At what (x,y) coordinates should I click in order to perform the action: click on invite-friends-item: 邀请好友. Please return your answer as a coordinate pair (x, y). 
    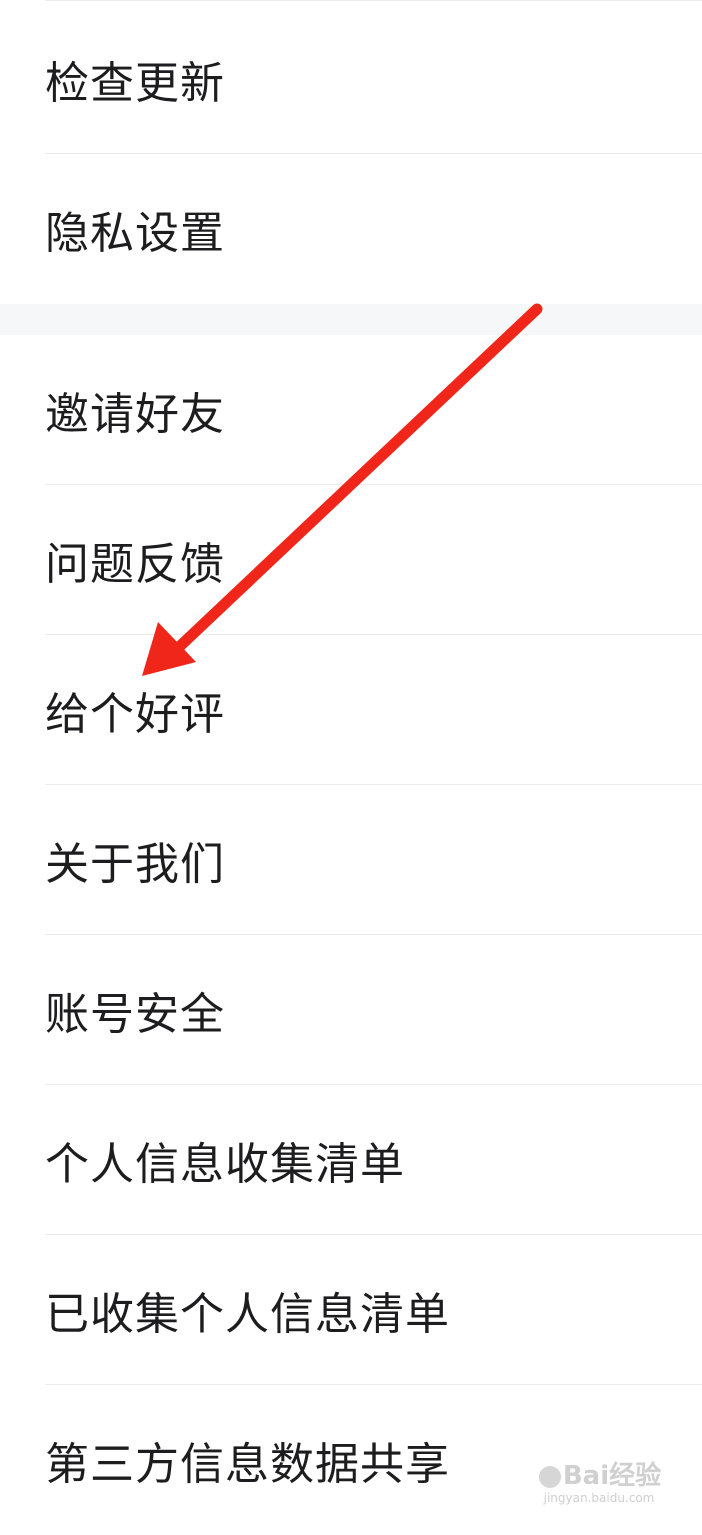
    Looking at the image, I should click on (351, 410).